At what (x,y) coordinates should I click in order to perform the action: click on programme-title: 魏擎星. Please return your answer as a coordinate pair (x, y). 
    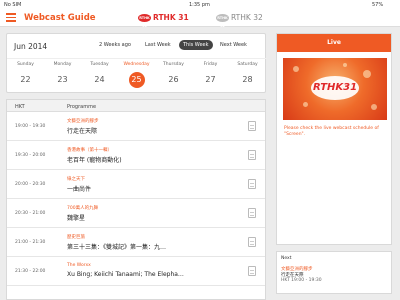
    Looking at the image, I should click on (76, 218).